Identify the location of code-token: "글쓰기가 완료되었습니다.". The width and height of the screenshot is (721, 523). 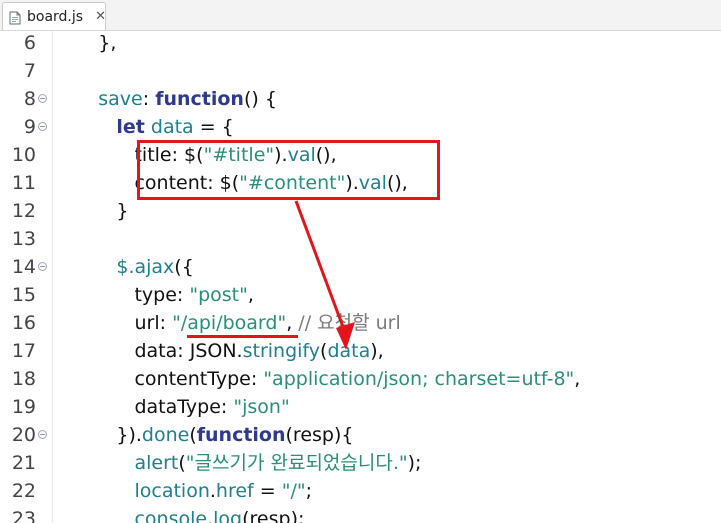
(296, 463).